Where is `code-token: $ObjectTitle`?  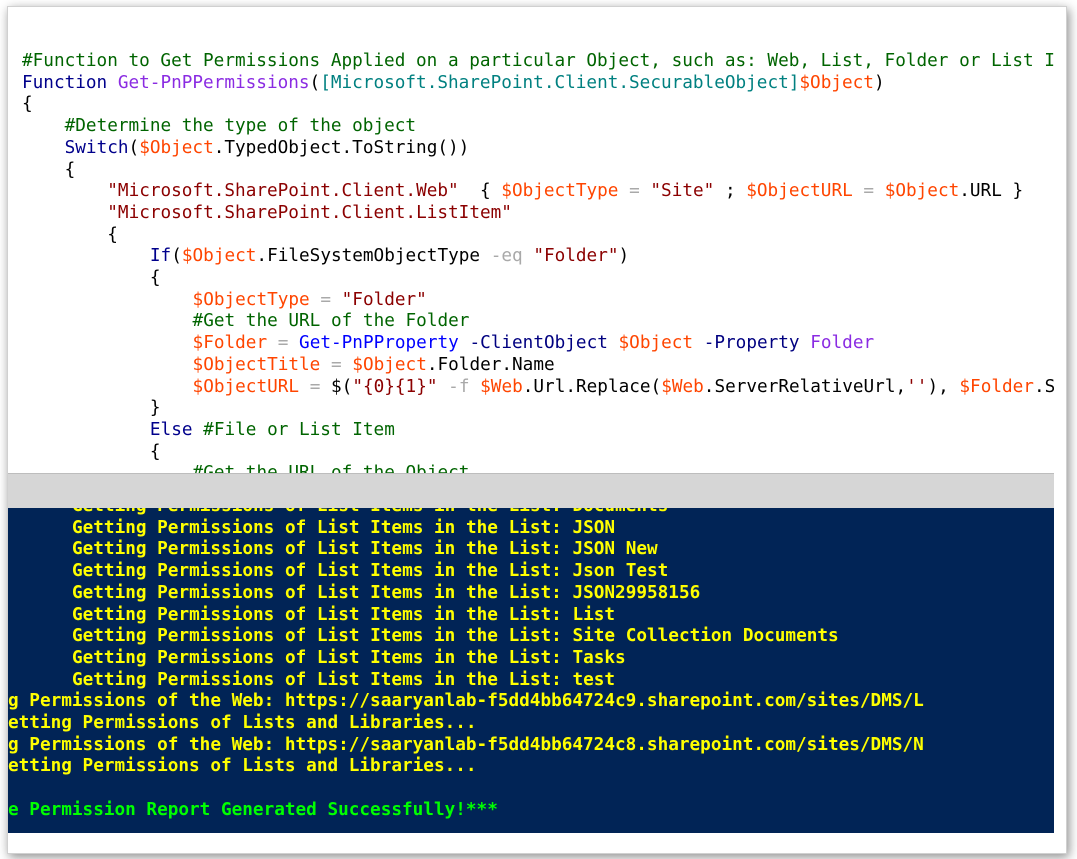
code-token: $ObjectTitle is located at coordinates (256, 364).